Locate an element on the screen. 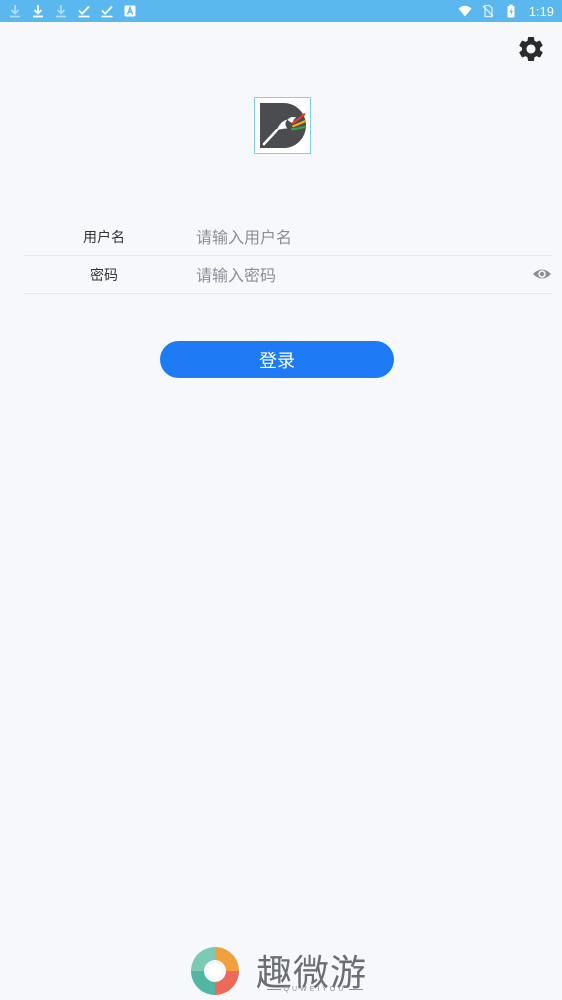  wifi-icon is located at coordinates (465, 11).